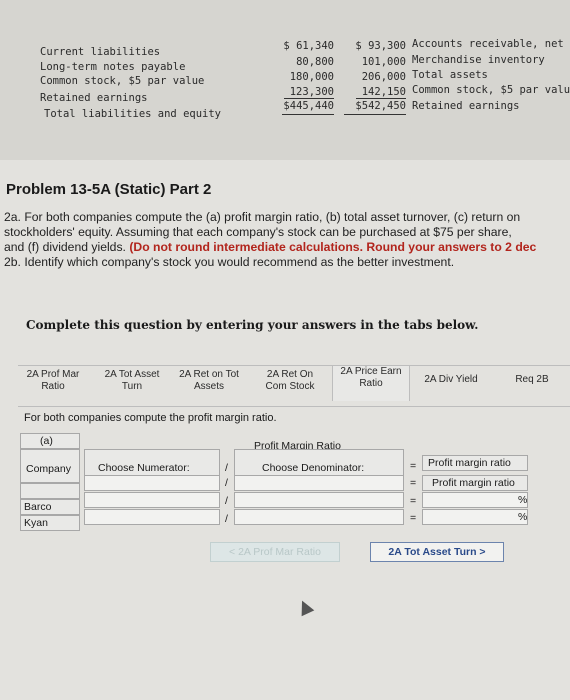 The height and width of the screenshot is (700, 570). Describe the element at coordinates (319, 500) in the screenshot. I see `barco-denominator-select` at that location.